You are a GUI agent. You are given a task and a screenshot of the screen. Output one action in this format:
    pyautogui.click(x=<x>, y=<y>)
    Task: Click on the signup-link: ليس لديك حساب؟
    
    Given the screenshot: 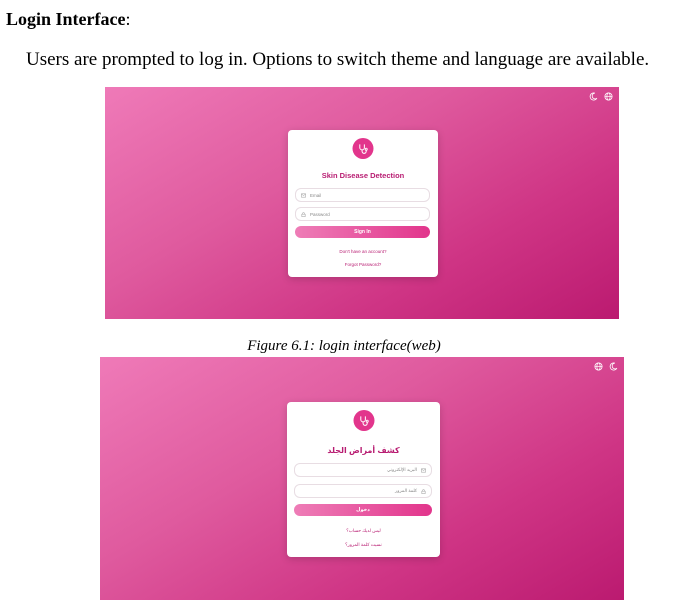 What is the action you would take?
    pyautogui.click(x=363, y=531)
    